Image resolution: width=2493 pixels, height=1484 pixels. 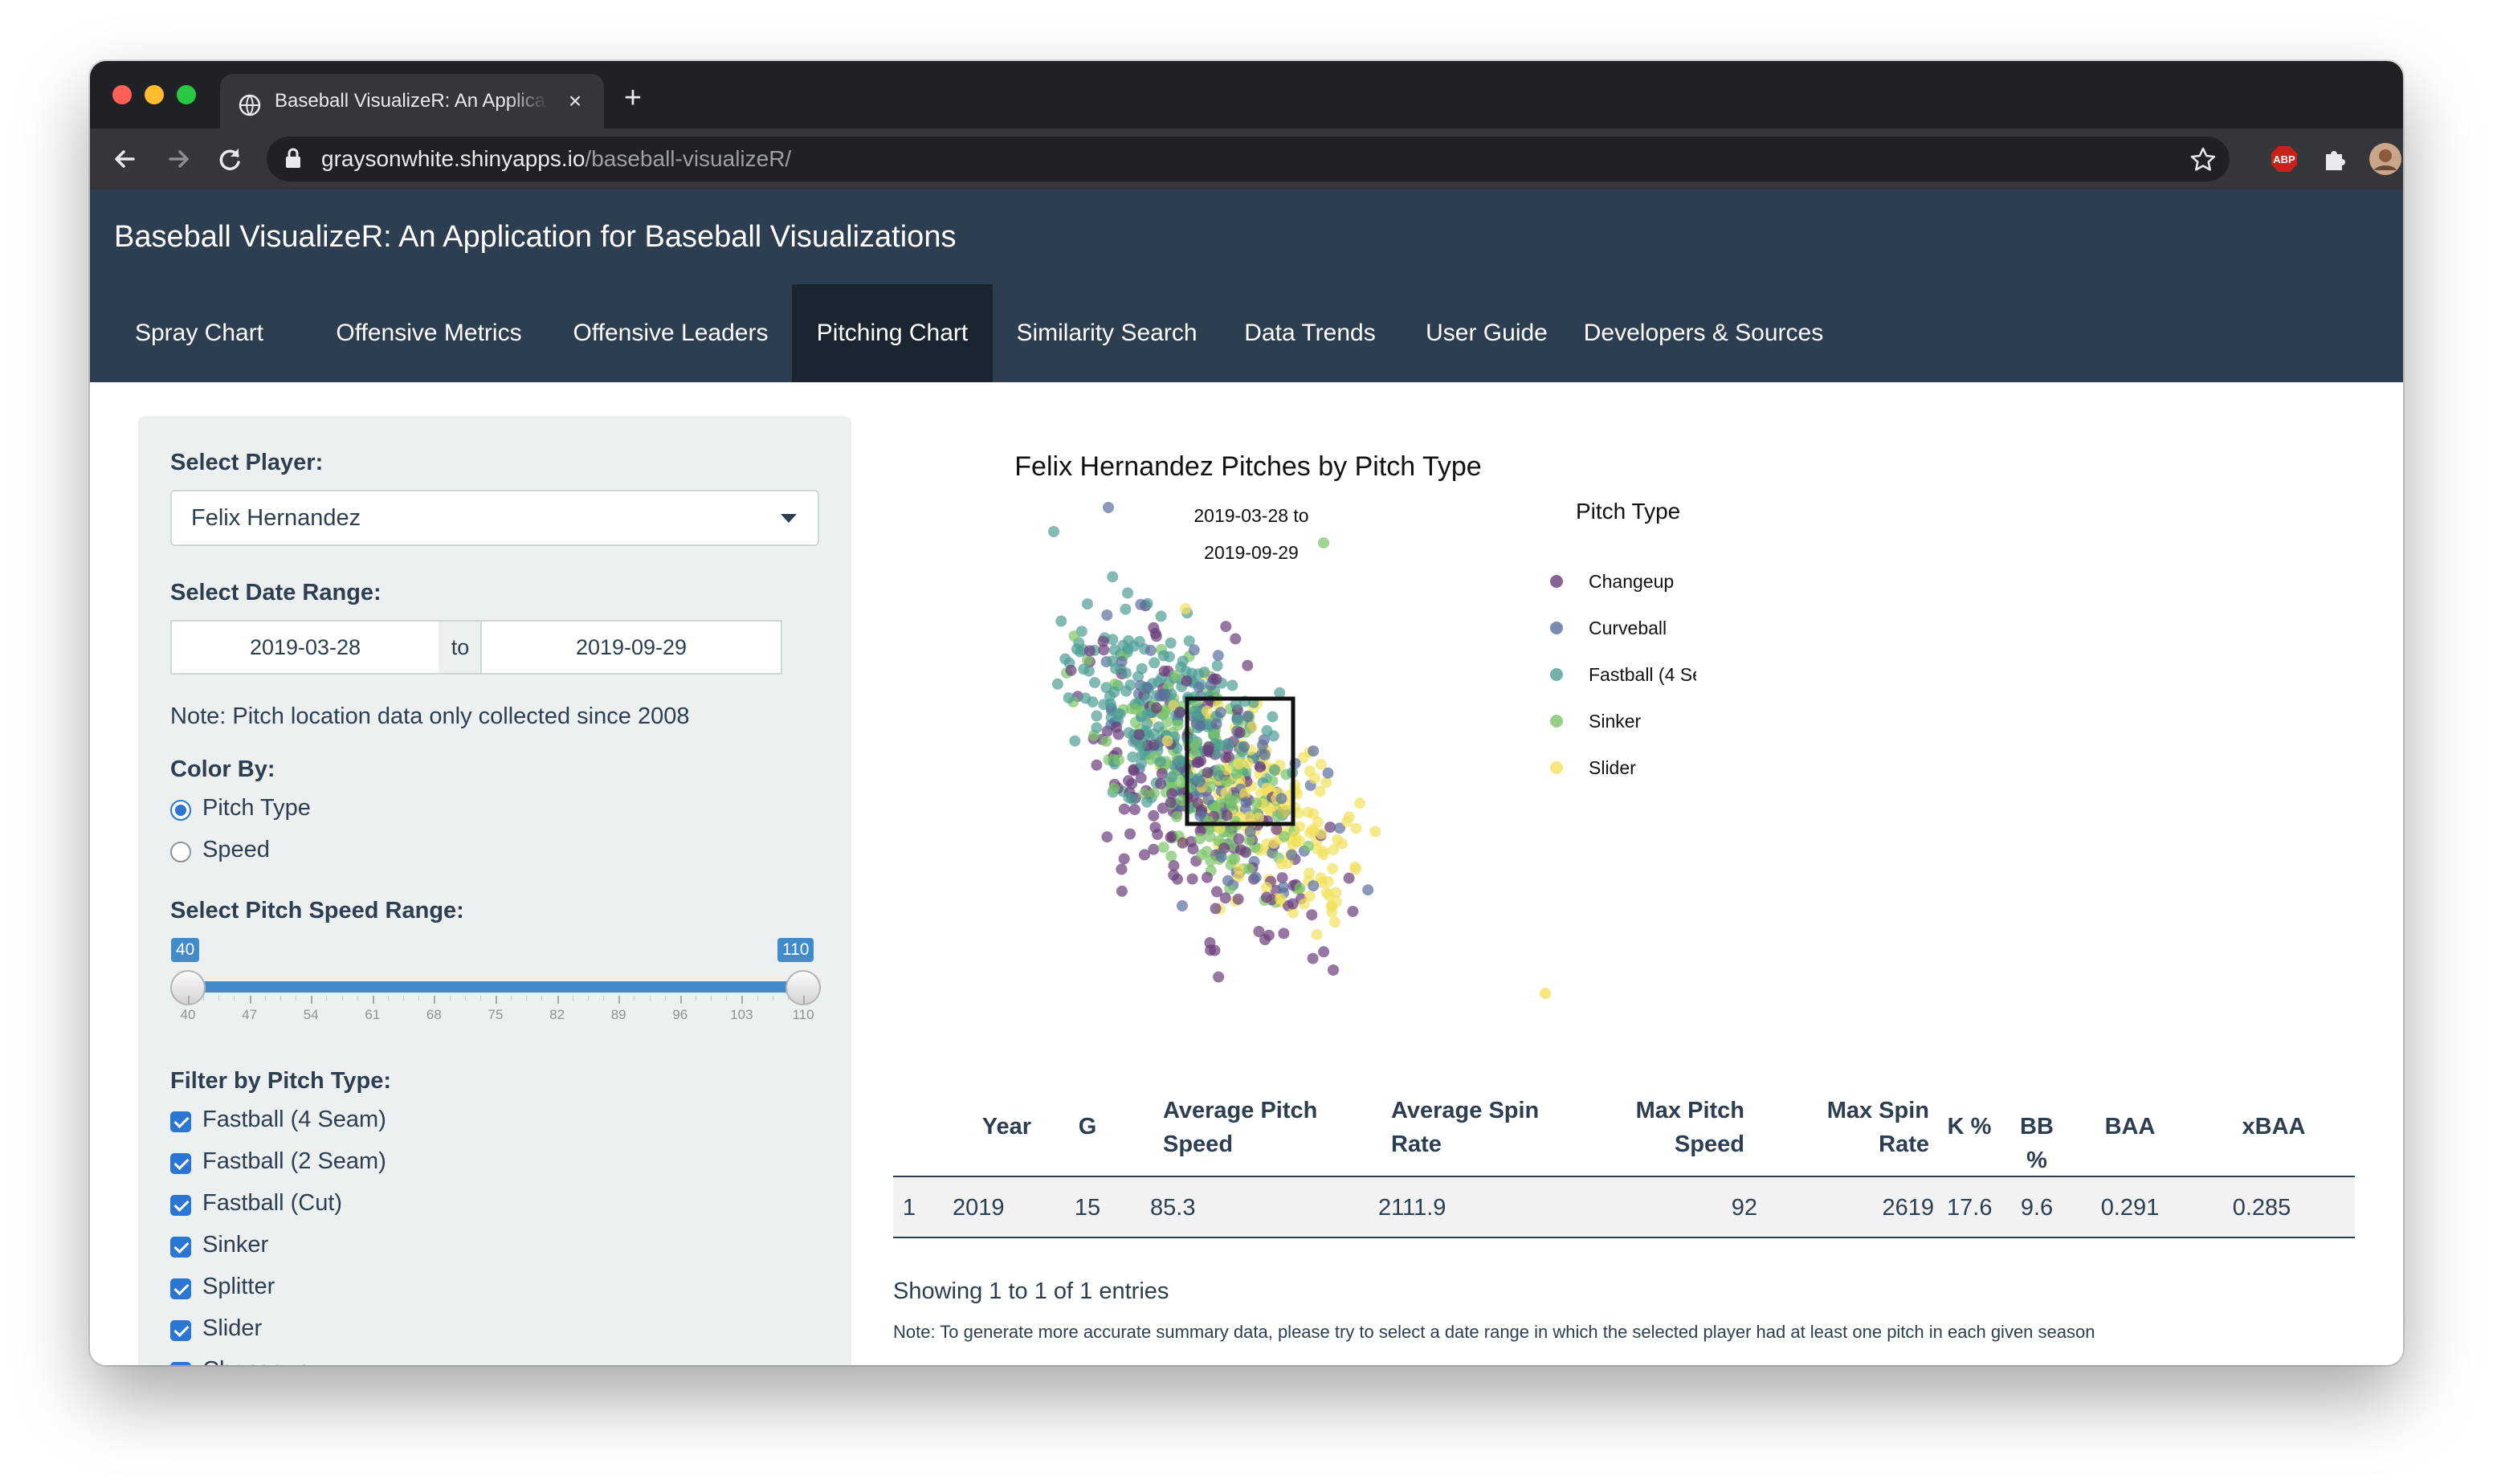 I want to click on tab-similarity-search: Similarity Search, so click(x=1107, y=333).